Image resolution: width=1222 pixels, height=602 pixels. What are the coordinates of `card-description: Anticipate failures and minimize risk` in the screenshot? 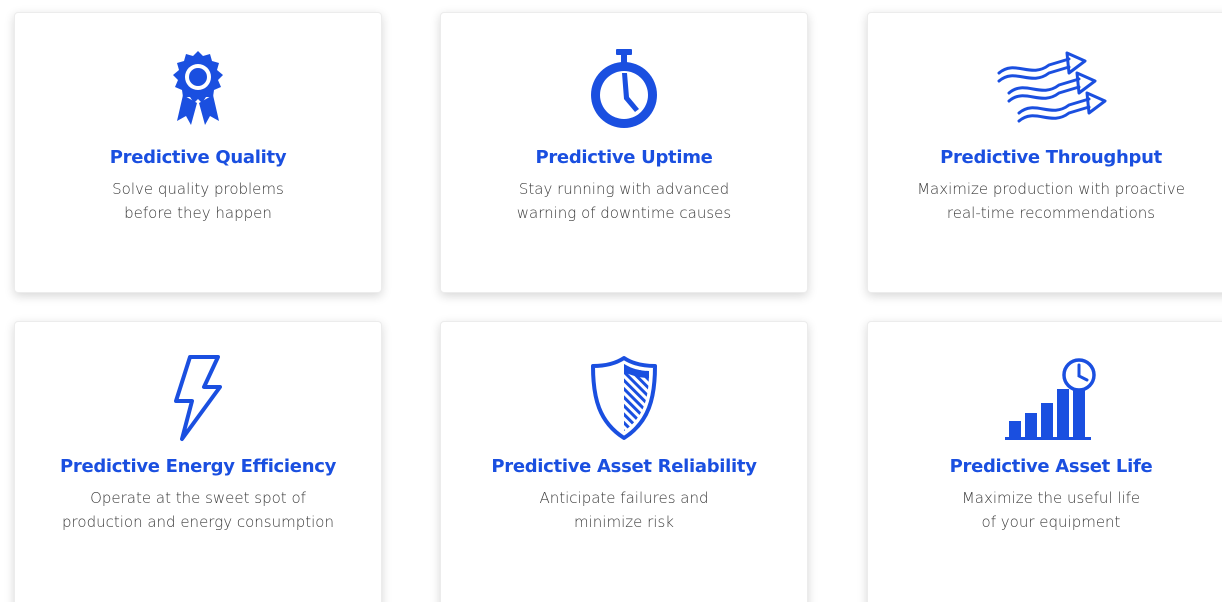 It's located at (624, 510).